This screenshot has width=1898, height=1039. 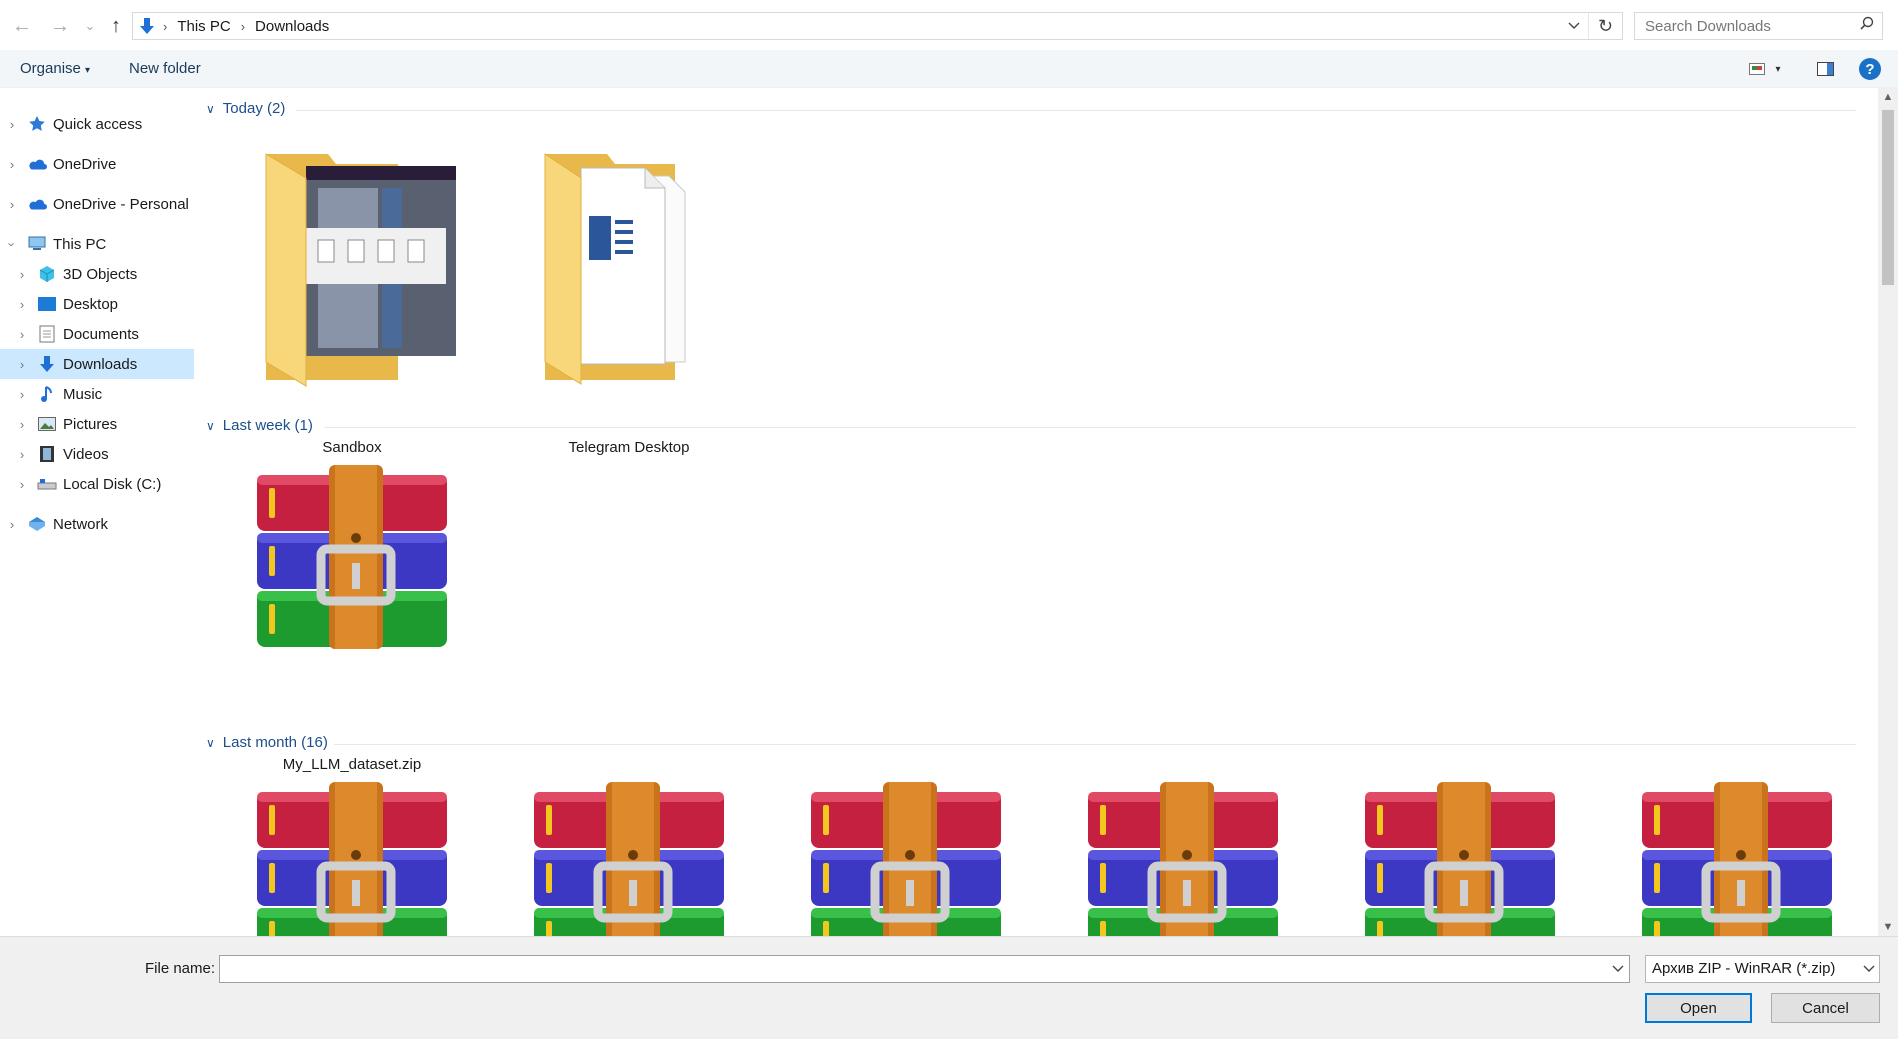 What do you see at coordinates (1698, 1008) in the screenshot?
I see `open-button: Open` at bounding box center [1698, 1008].